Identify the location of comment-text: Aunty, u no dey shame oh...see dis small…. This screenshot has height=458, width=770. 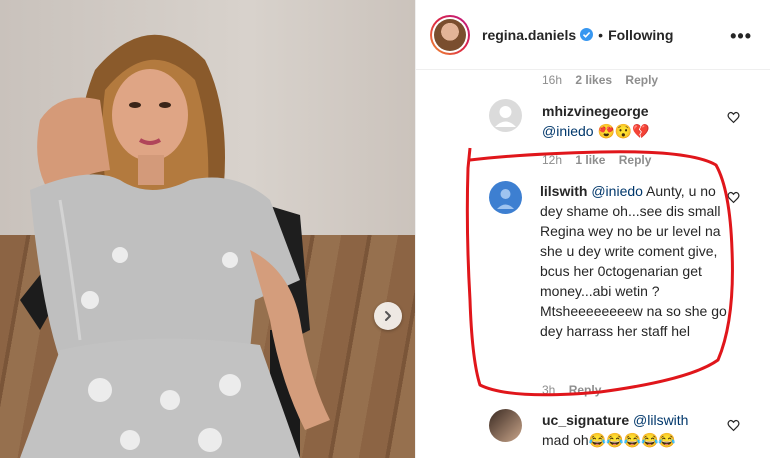
(633, 261).